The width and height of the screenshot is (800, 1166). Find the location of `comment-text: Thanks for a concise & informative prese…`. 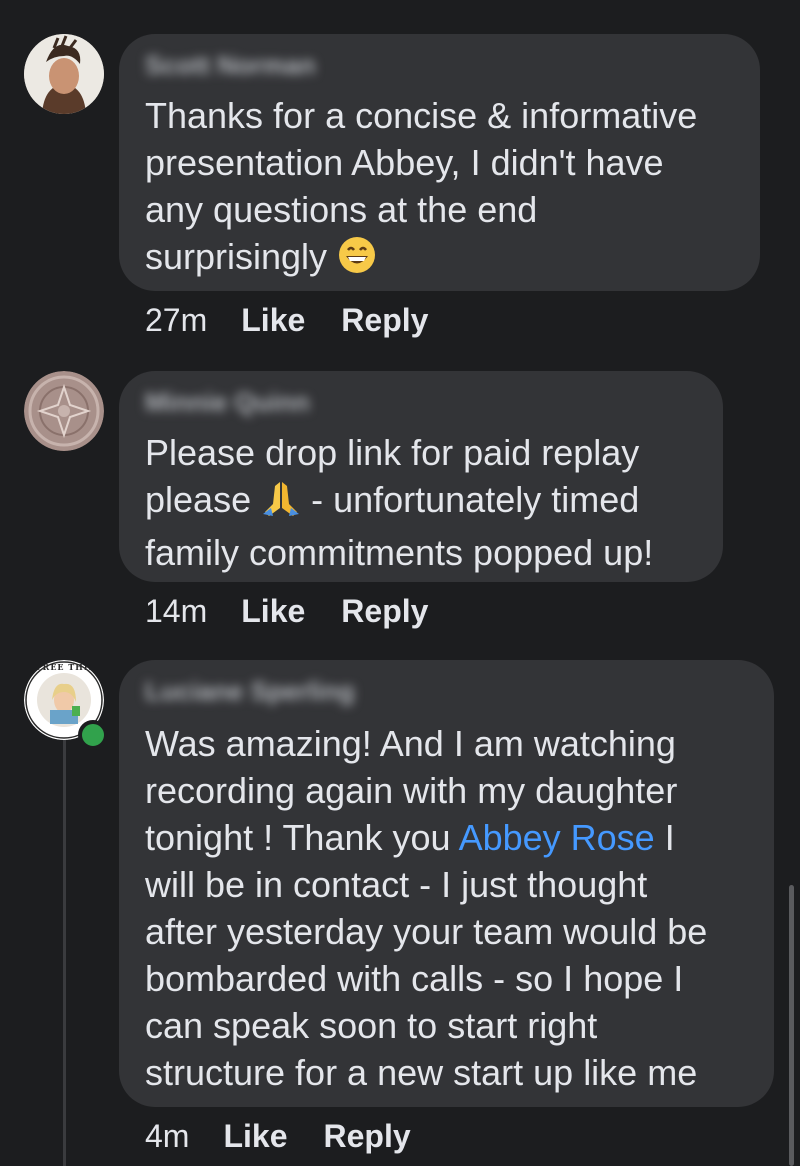

comment-text: Thanks for a concise & informative prese… is located at coordinates (421, 189).